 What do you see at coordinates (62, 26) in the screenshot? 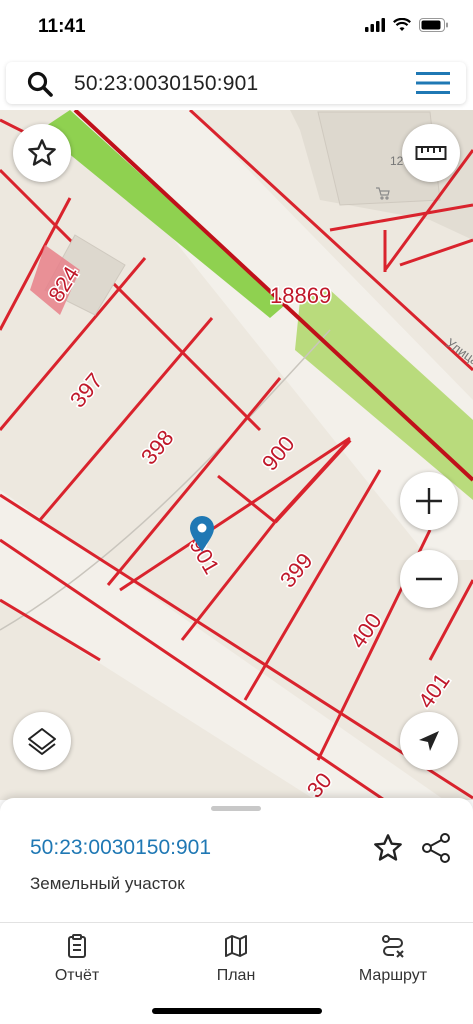
I see `status-time: 11:41` at bounding box center [62, 26].